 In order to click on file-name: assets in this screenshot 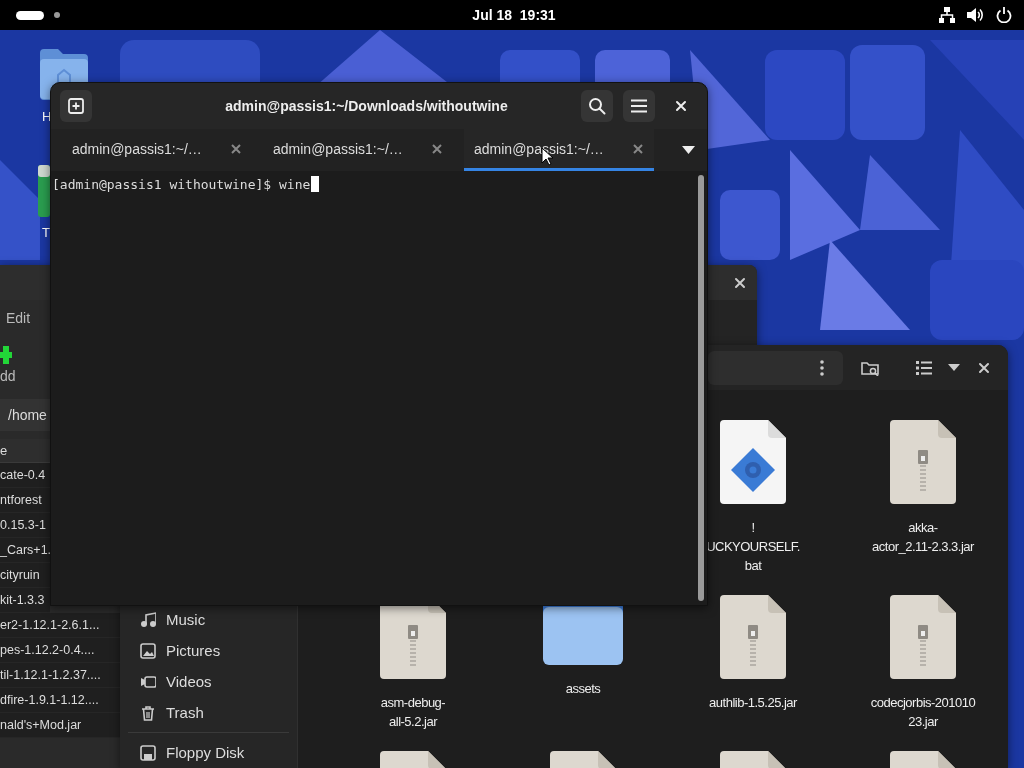, I will do `click(583, 688)`.